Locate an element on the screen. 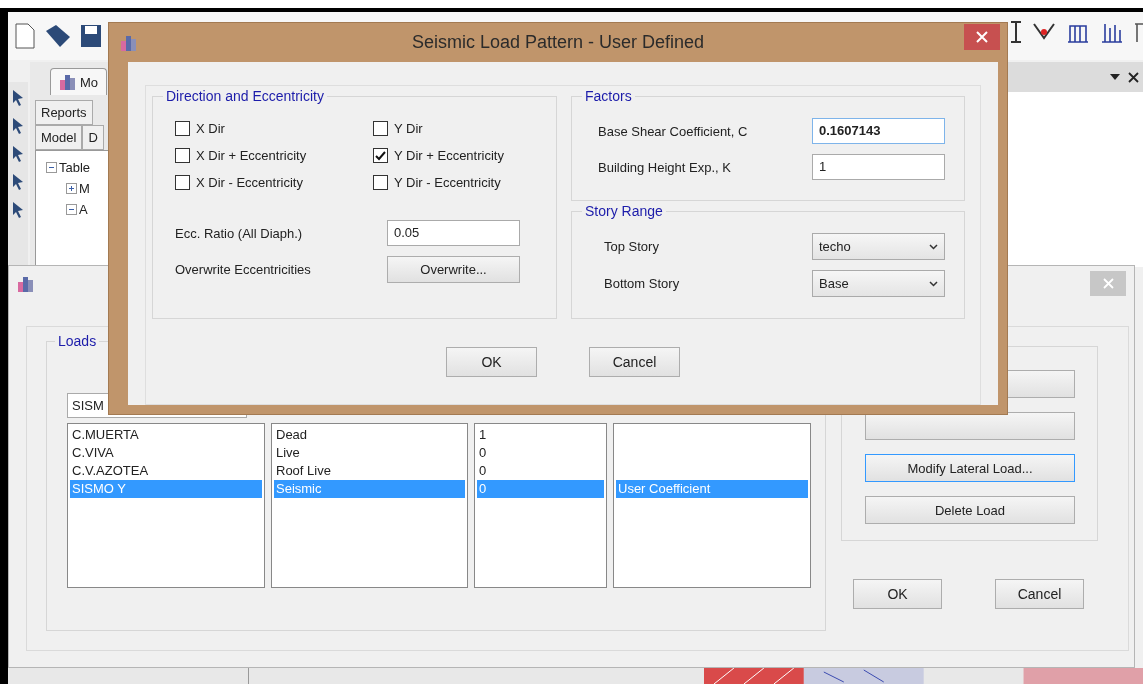 This screenshot has width=1143, height=684. checkbox-label: X Dir is located at coordinates (210, 128).